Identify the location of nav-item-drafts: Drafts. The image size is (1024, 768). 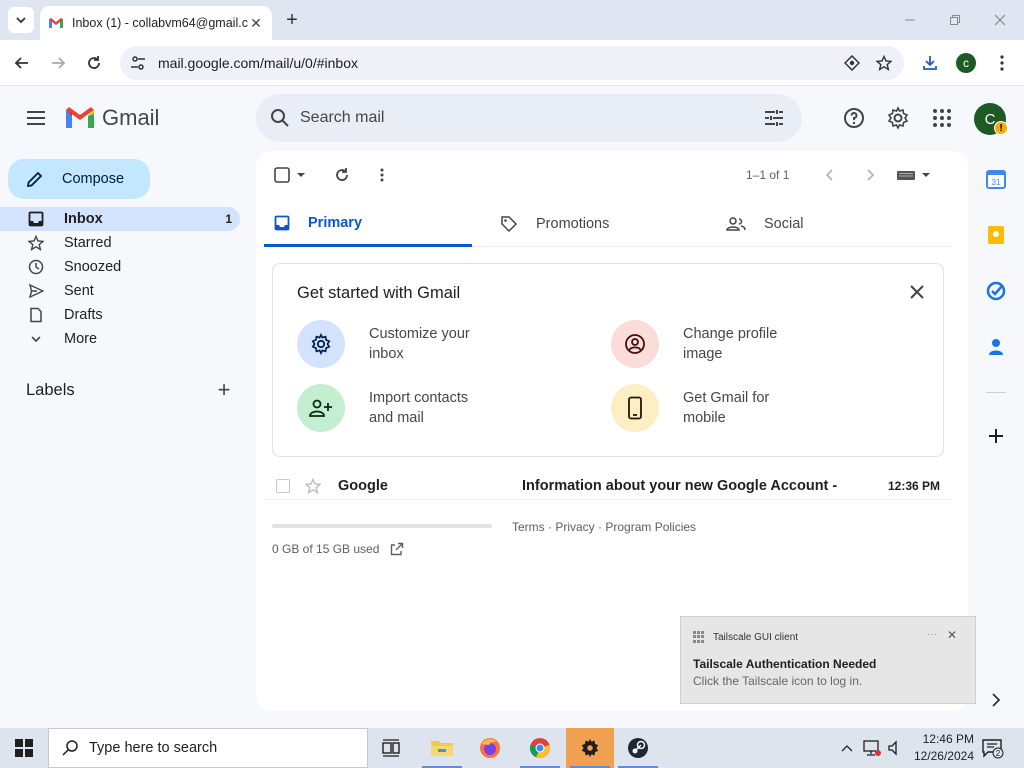
(120, 315).